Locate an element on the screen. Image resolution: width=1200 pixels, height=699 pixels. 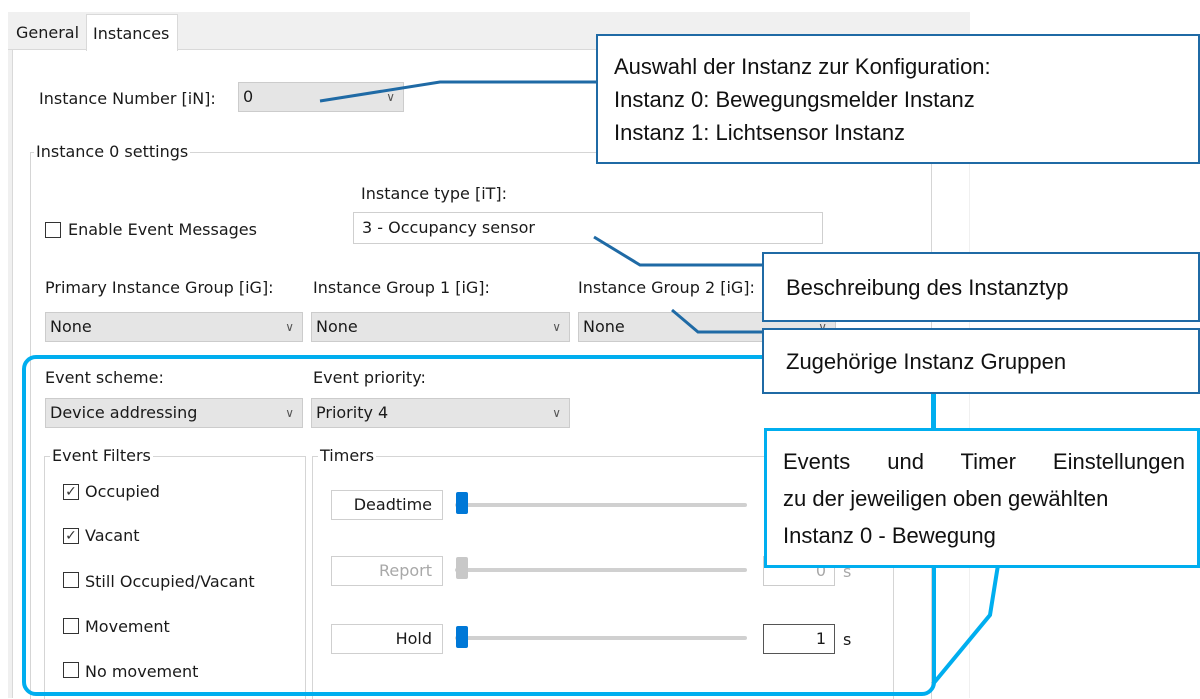
callout-text: Zugehörige Instanz Gruppen is located at coordinates (926, 361).